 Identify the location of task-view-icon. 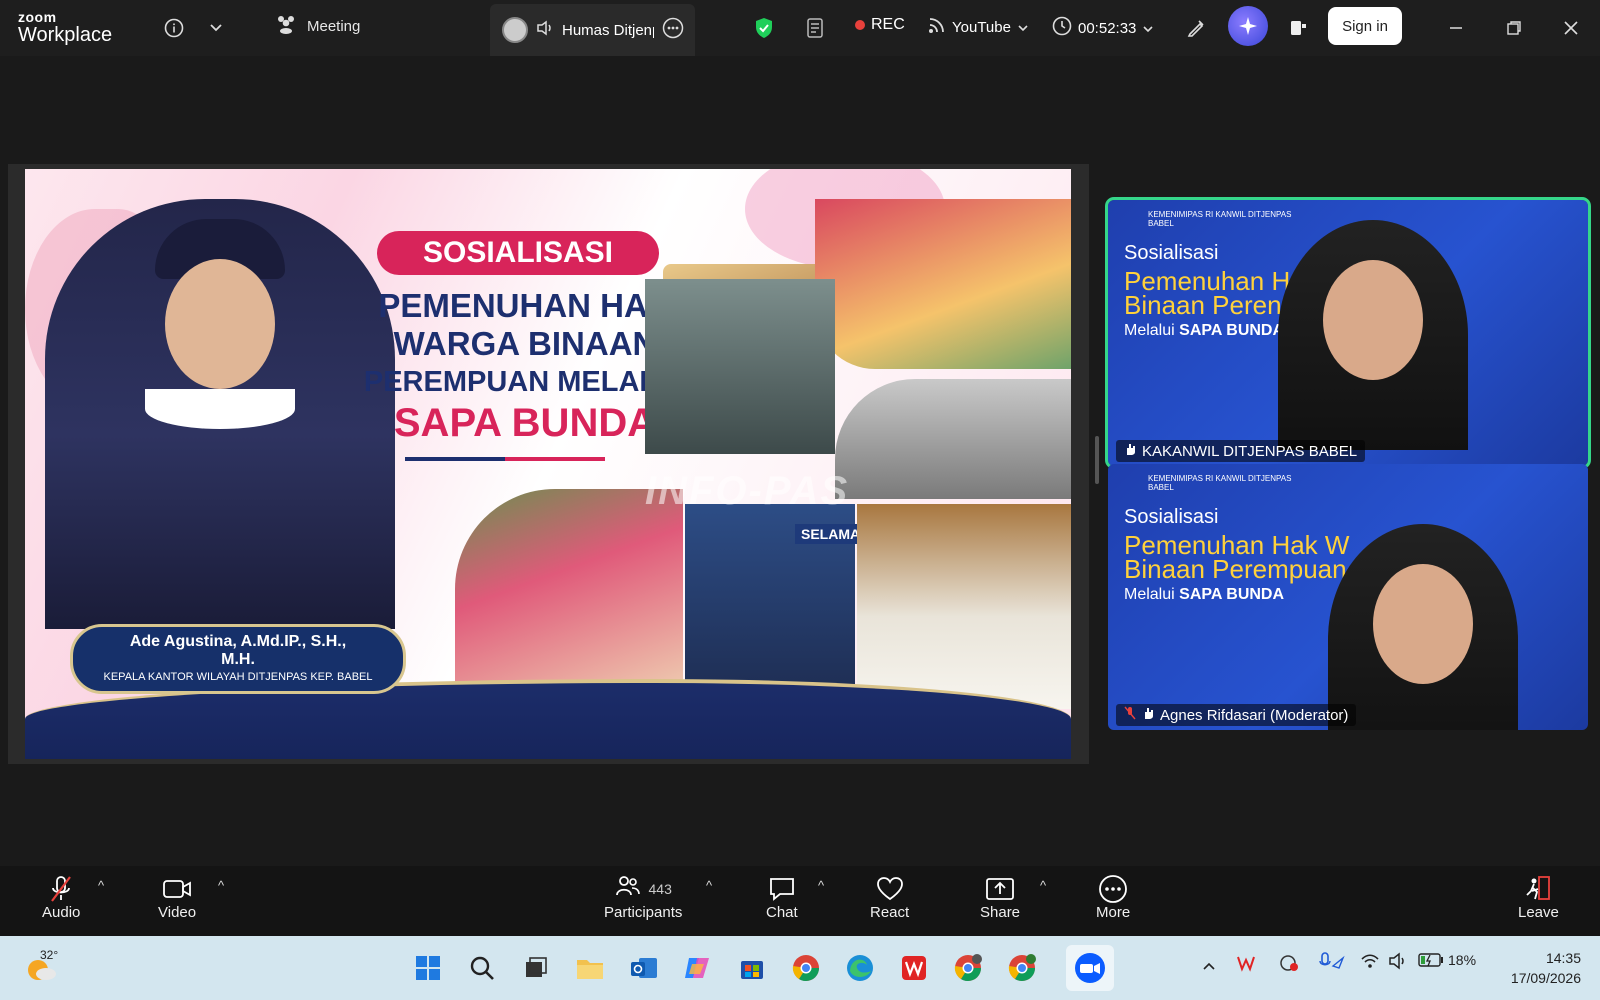
(536, 968).